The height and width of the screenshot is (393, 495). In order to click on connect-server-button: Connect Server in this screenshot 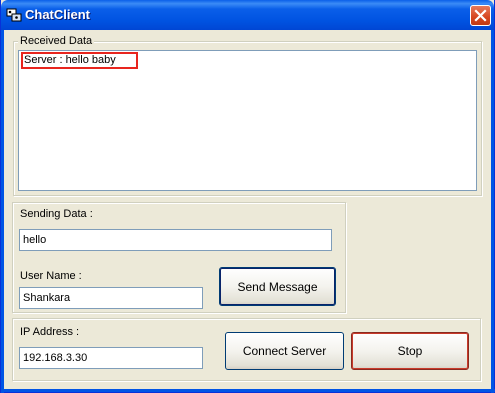, I will do `click(284, 351)`.